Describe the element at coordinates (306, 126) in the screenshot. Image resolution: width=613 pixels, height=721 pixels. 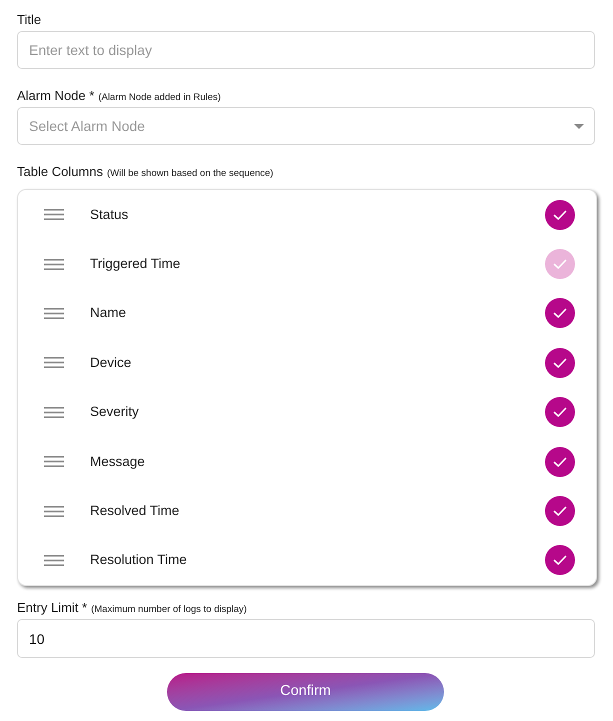
I see `alarm-node-select: Select Alarm Node` at that location.